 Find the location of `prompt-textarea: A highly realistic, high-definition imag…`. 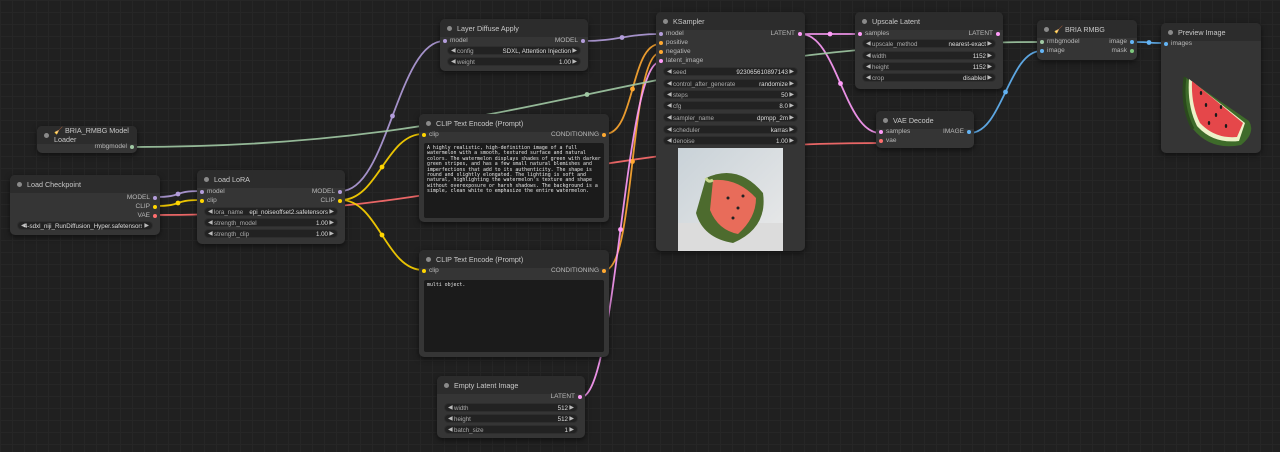

prompt-textarea: A highly realistic, high-definition imag… is located at coordinates (514, 180).